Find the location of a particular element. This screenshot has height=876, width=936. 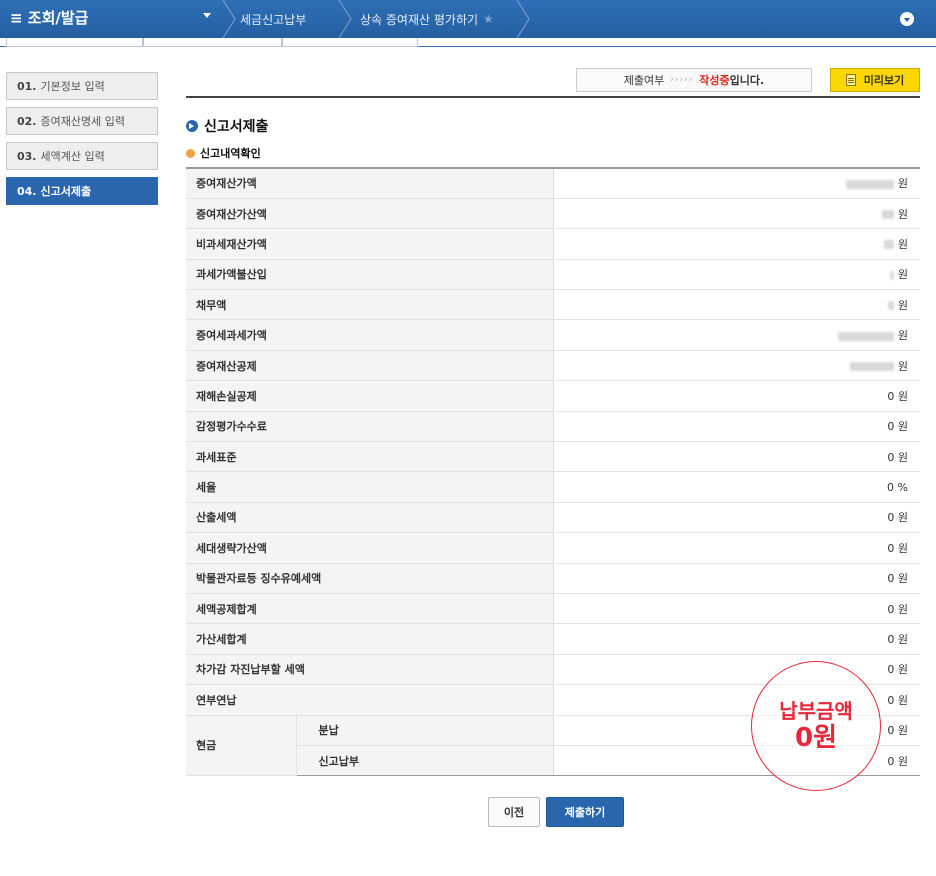

row-label: 증여재산공제 is located at coordinates (369, 365).